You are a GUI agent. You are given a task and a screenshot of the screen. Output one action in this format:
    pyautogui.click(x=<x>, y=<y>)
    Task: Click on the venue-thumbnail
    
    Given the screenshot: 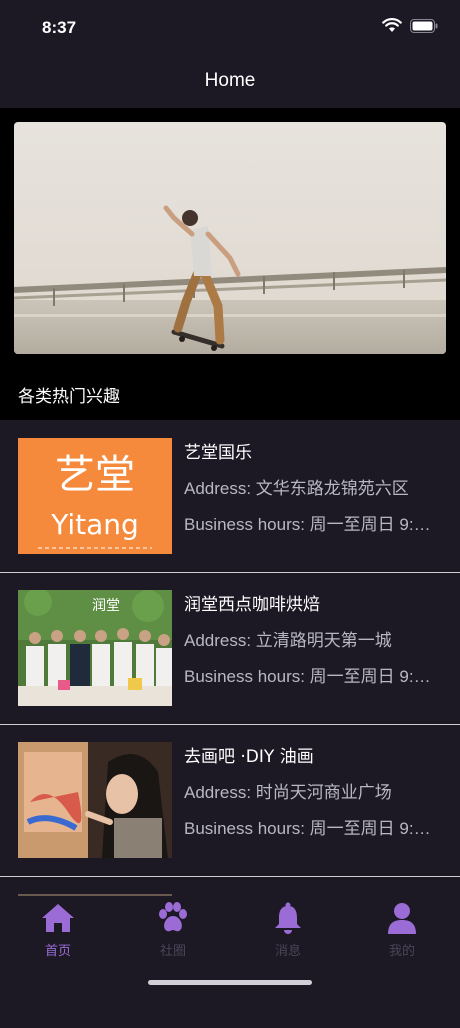 What is the action you would take?
    pyautogui.click(x=95, y=800)
    